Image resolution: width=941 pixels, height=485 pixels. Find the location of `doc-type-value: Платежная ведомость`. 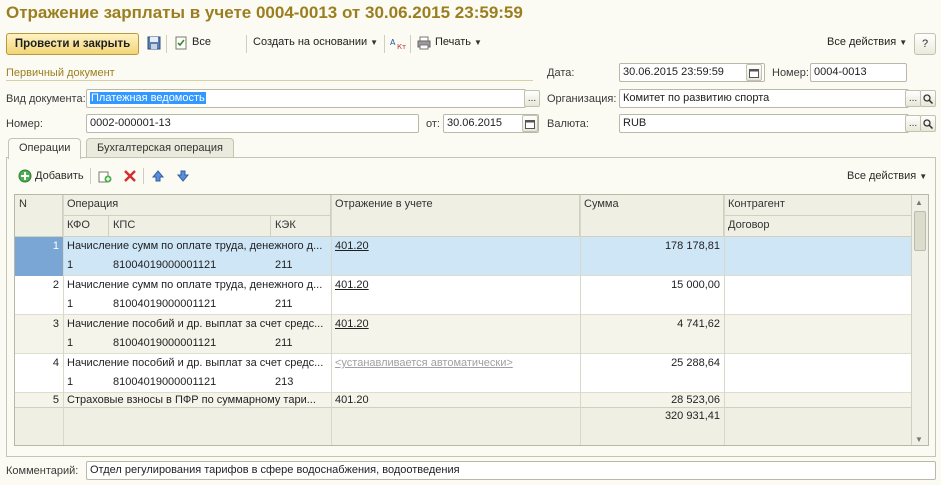

doc-type-value: Платежная ведомость is located at coordinates (148, 98).